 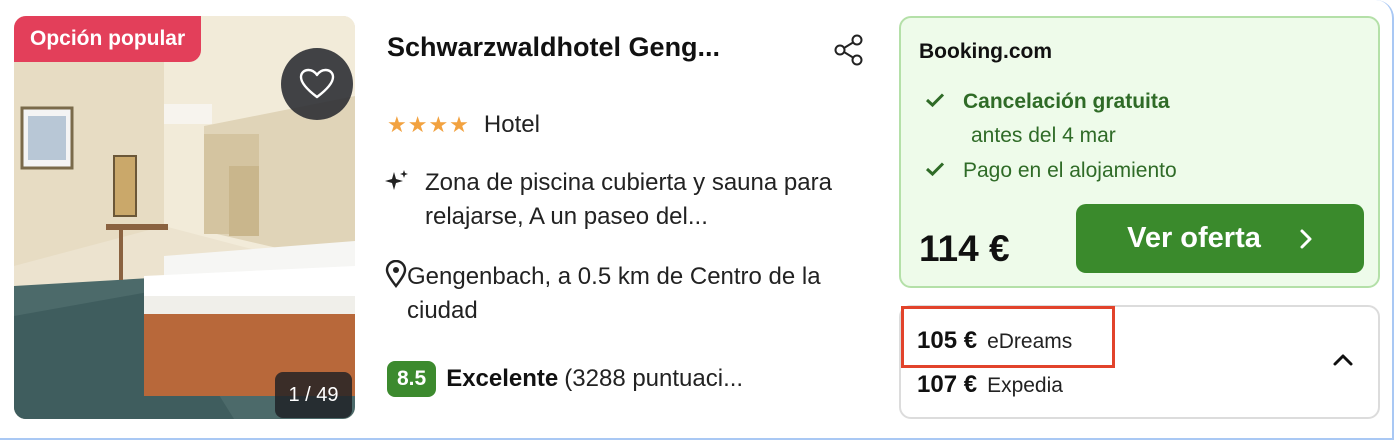 I want to click on alt-offer-site: Expedia, so click(x=1025, y=385).